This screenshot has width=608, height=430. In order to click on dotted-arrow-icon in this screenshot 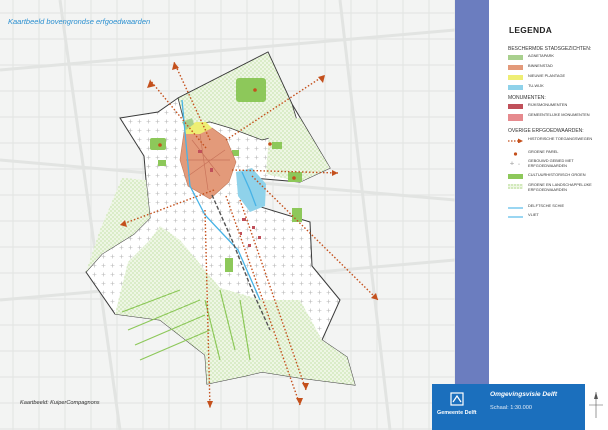, I will do `click(515, 140)`.